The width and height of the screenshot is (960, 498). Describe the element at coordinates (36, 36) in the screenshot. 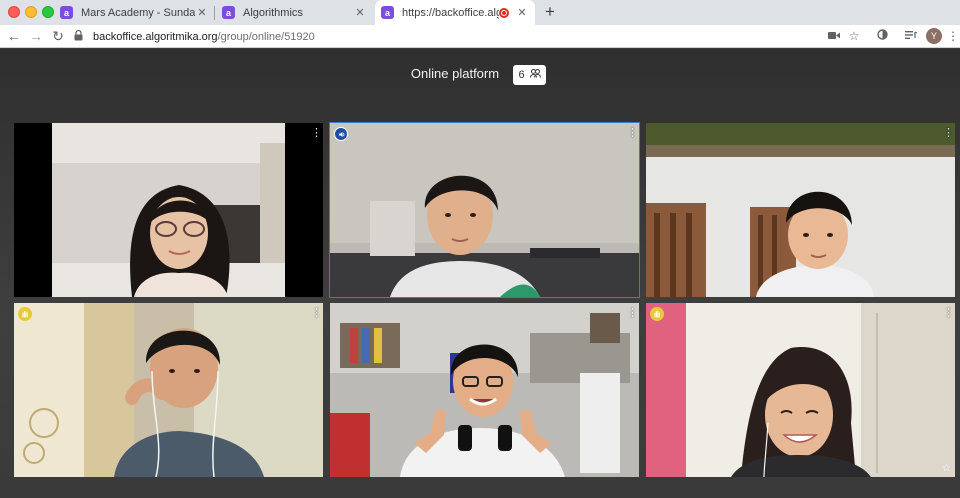

I see `forward-arrow-icon: →` at that location.